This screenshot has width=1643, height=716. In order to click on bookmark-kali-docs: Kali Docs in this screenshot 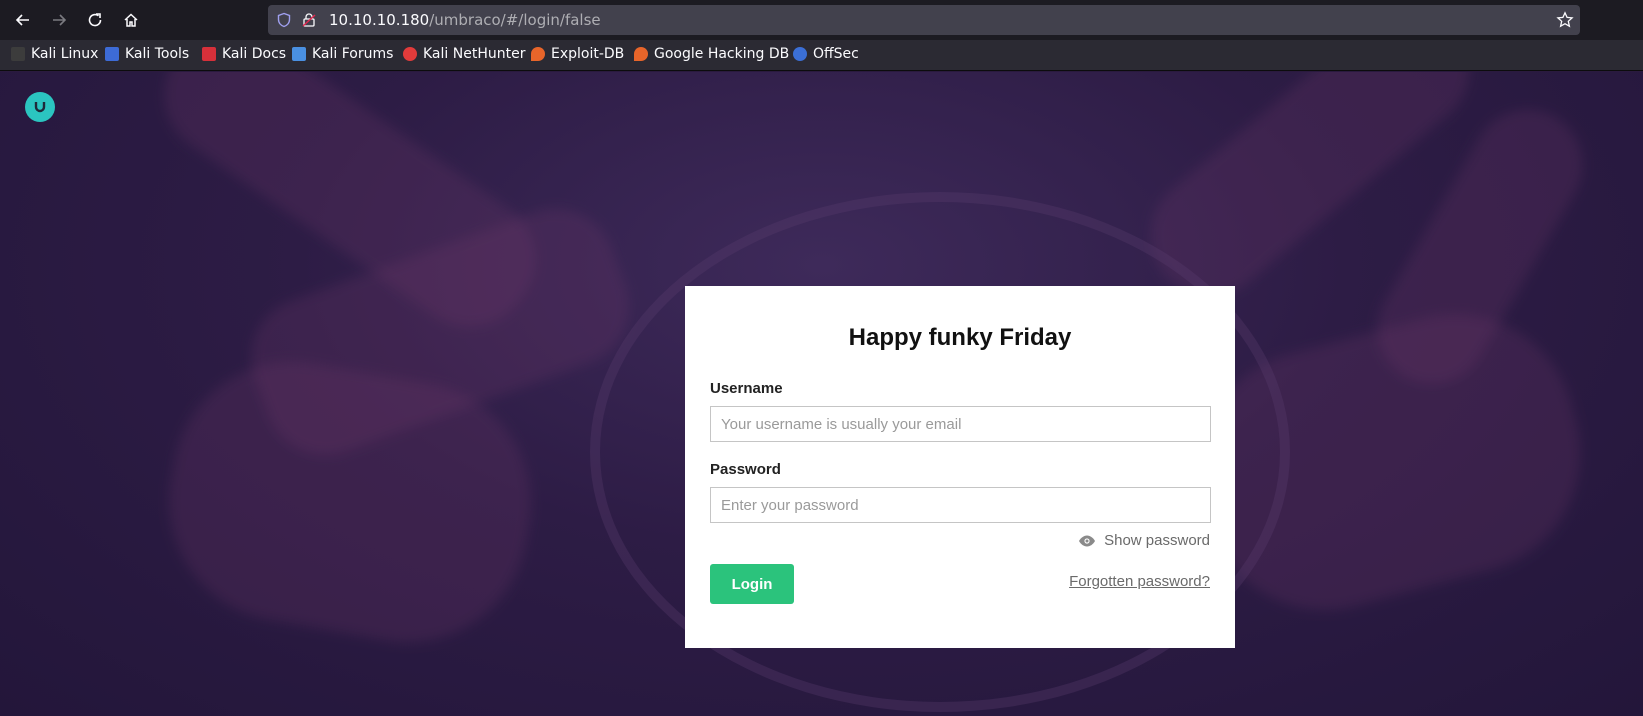, I will do `click(244, 54)`.